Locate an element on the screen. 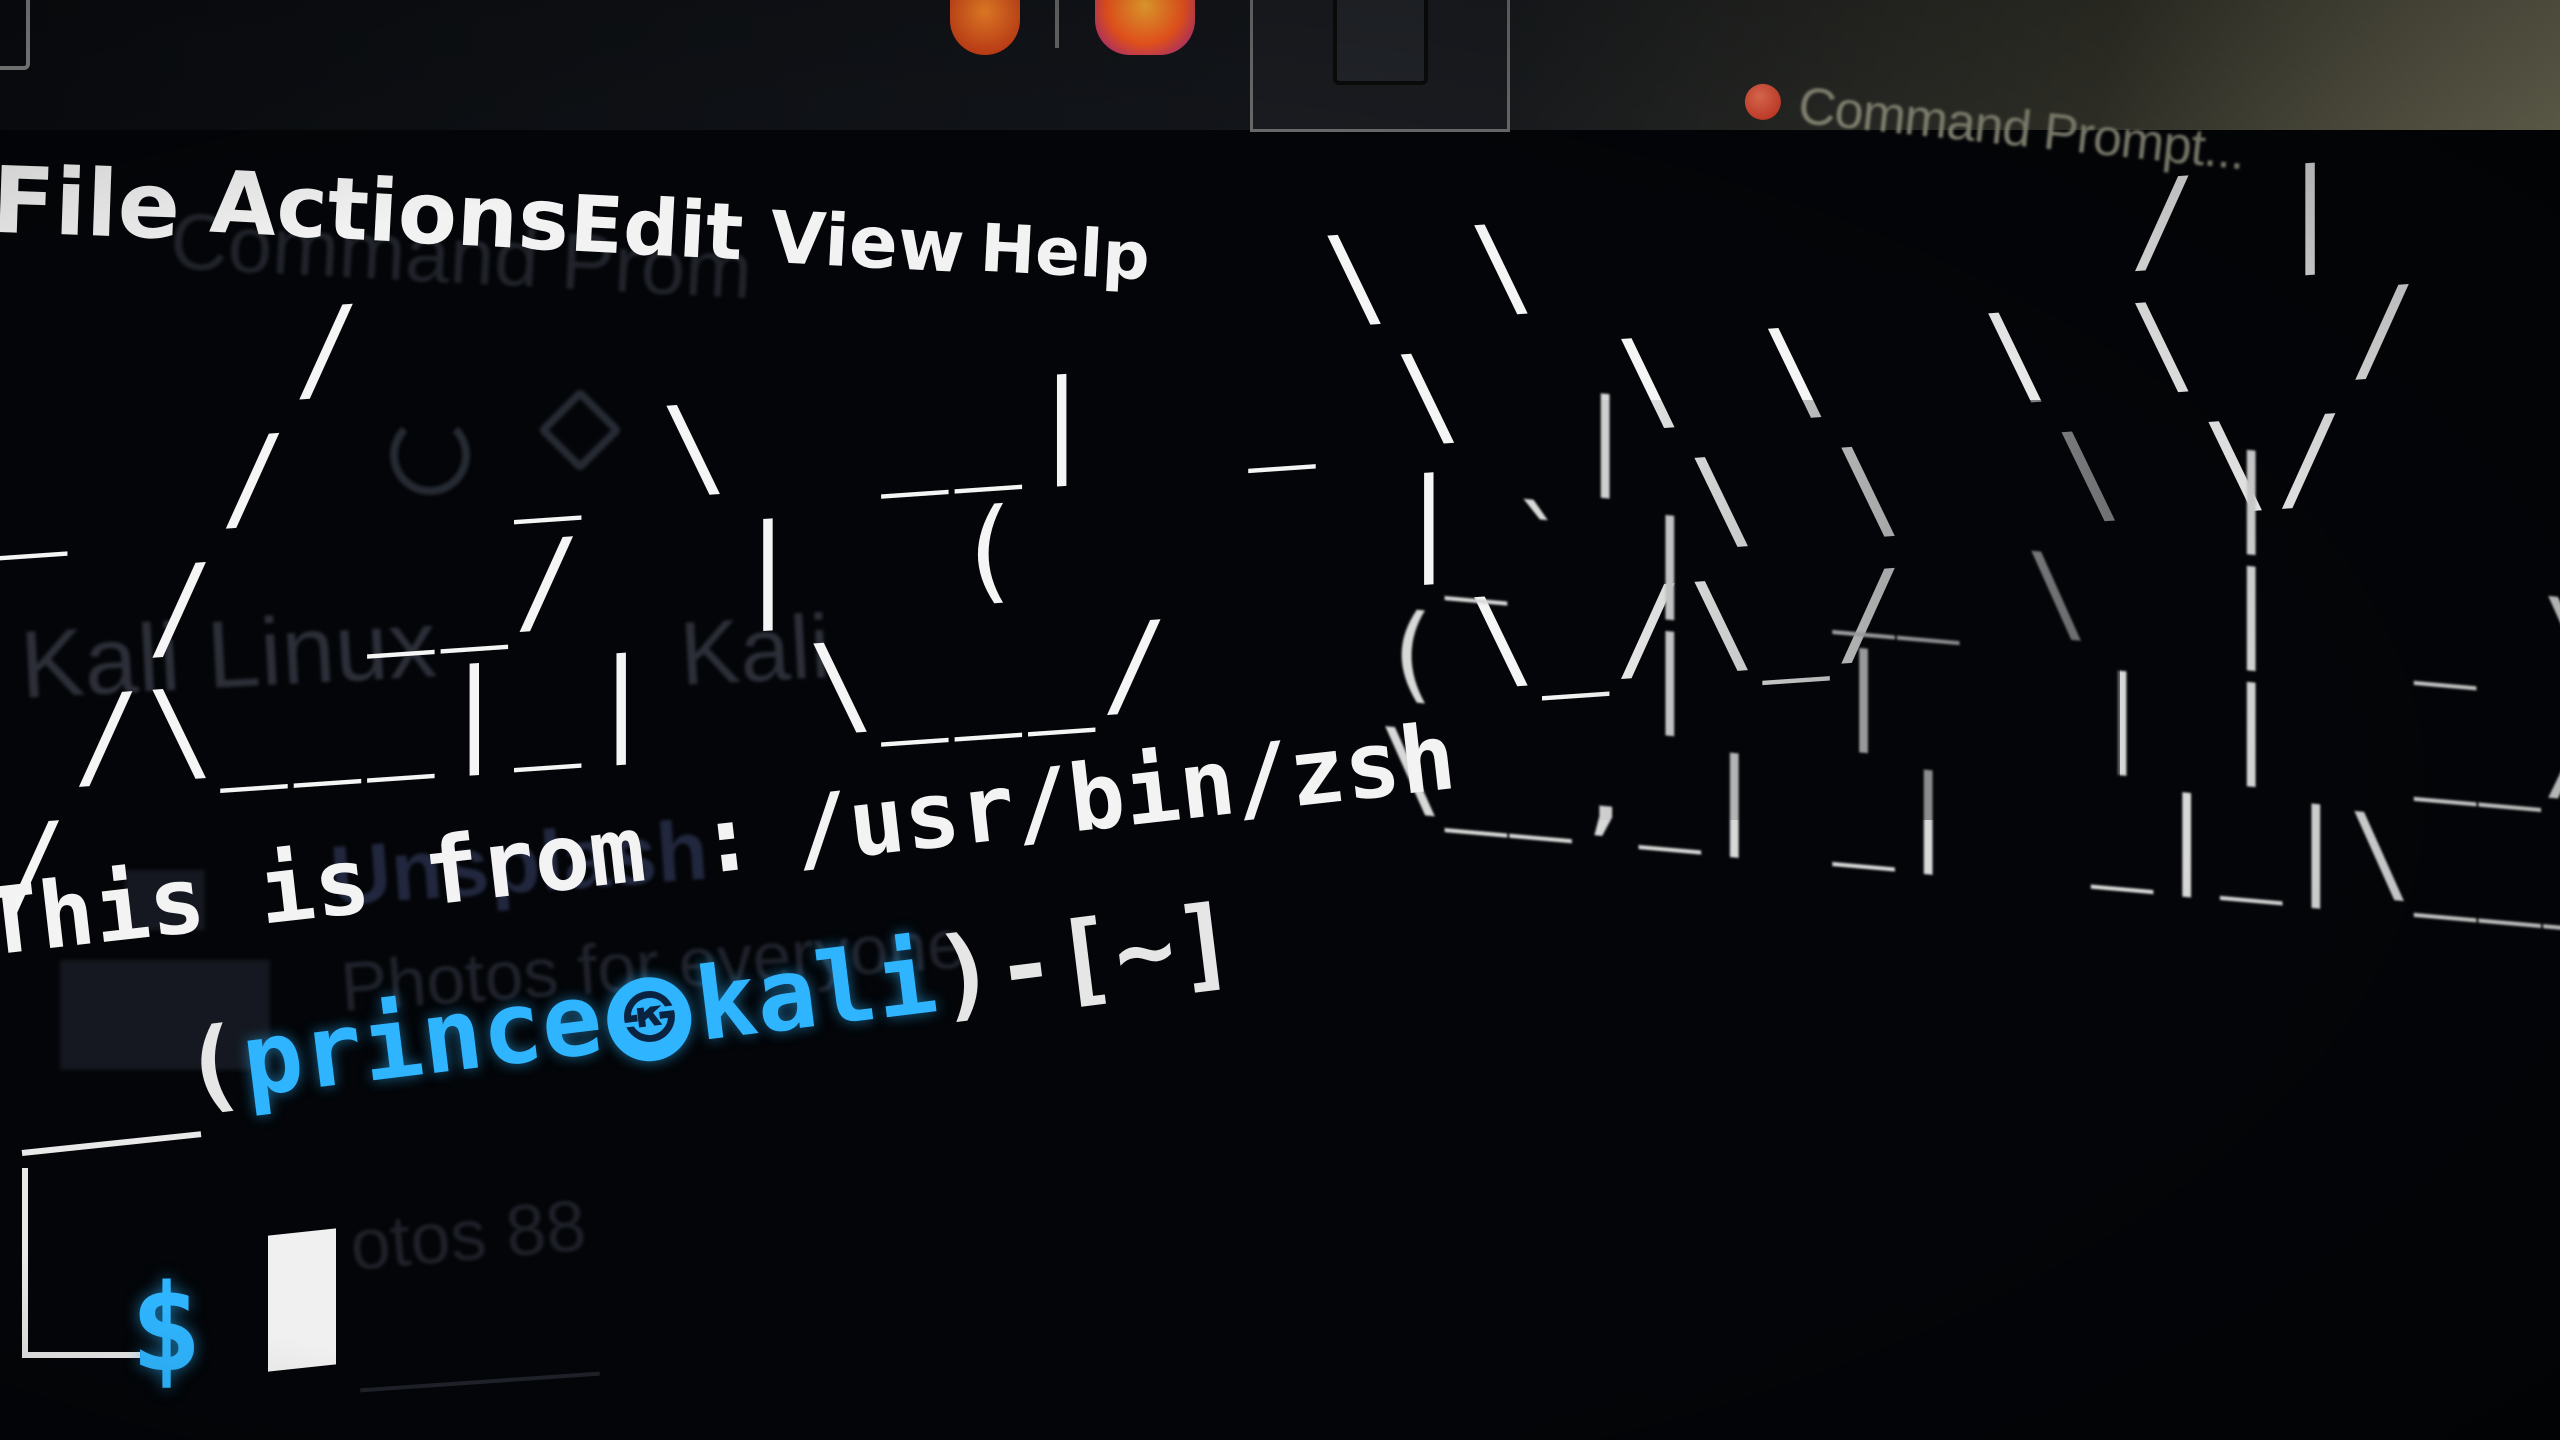 The image size is (2560, 1440). firefox-icon is located at coordinates (1145, 27).